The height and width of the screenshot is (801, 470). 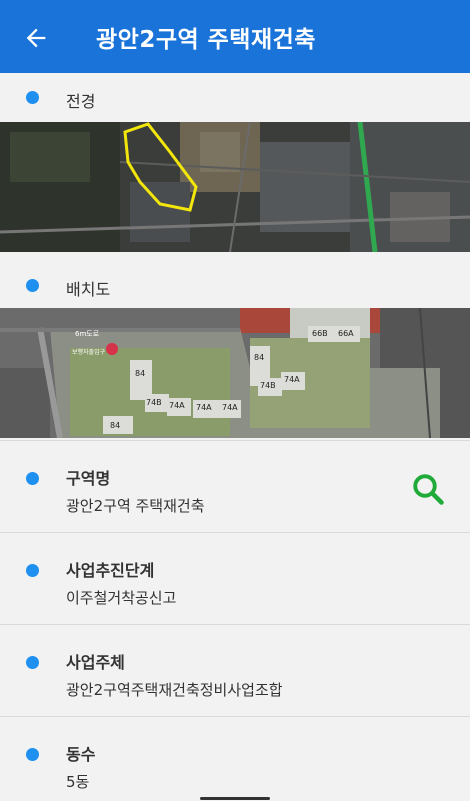 I want to click on section-label-layout: 배치도, so click(x=88, y=289).